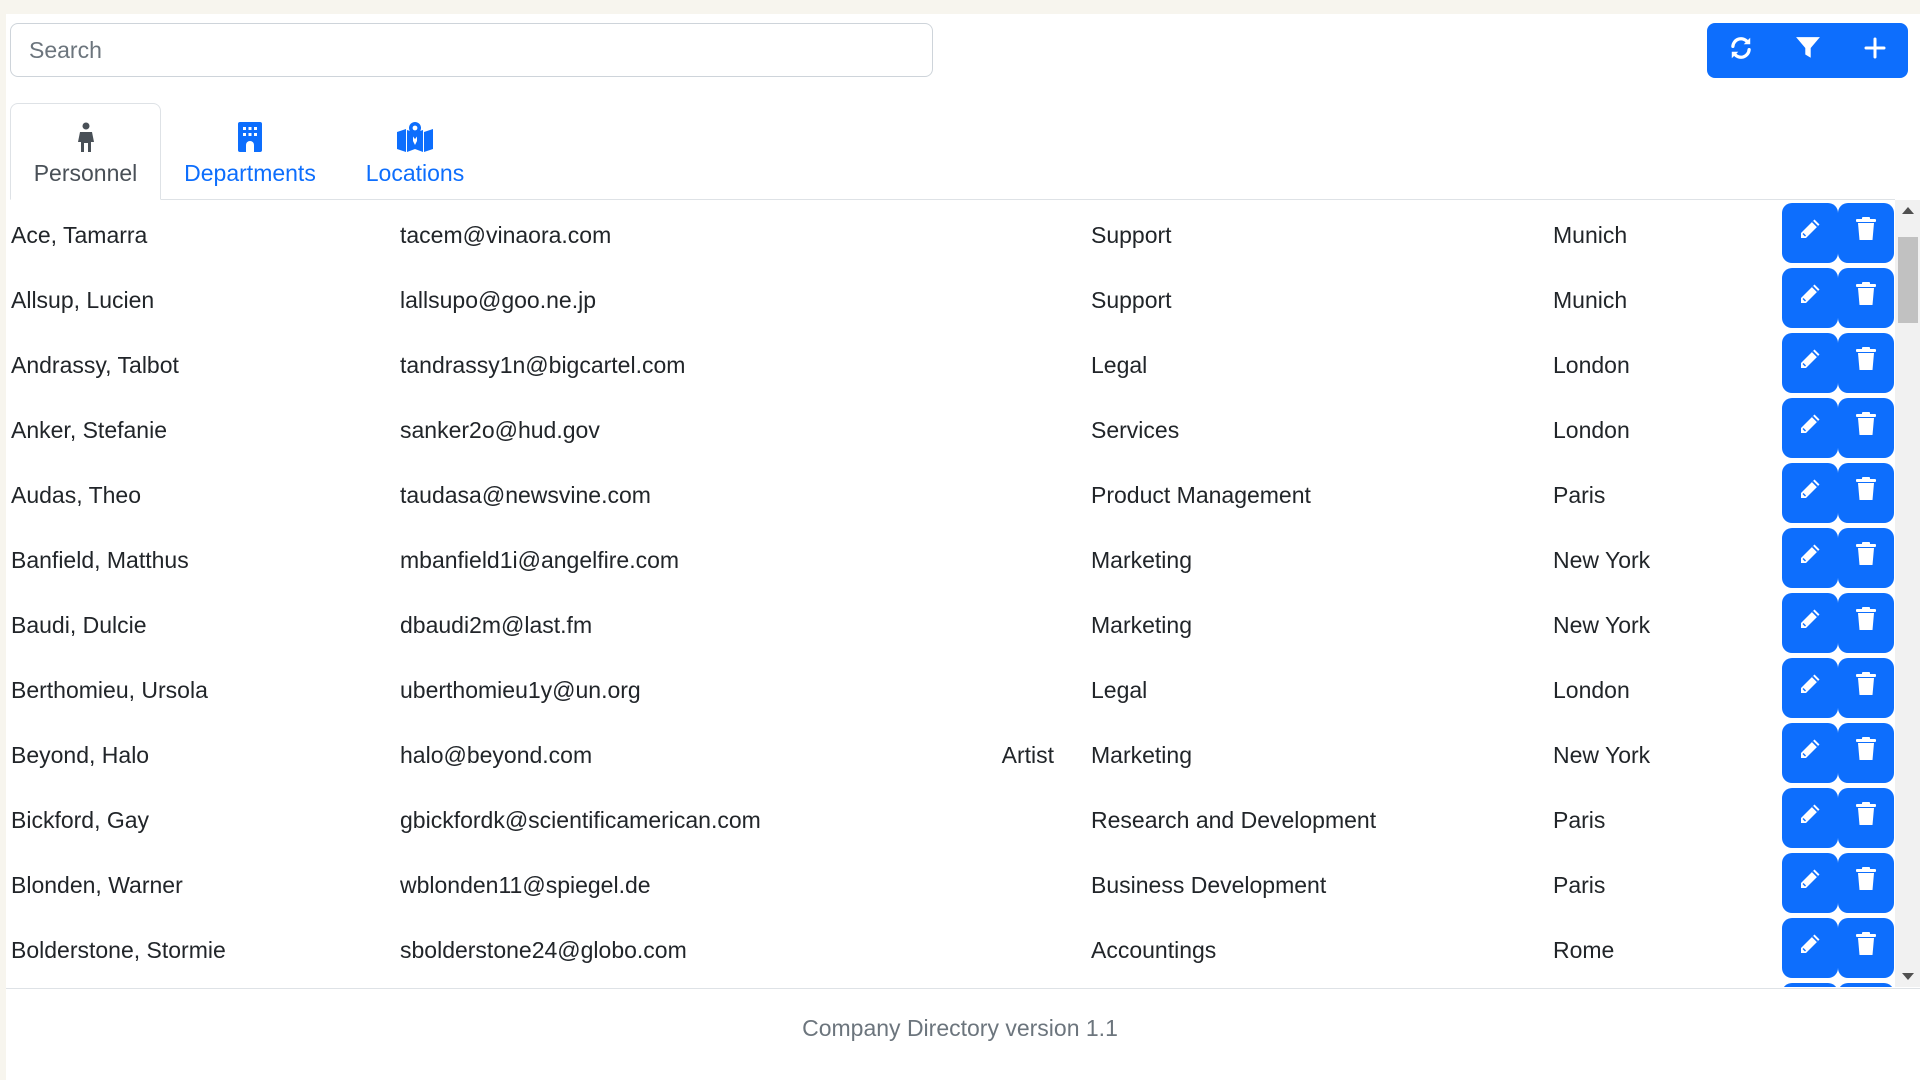  I want to click on person-email: halo@beyond.com, so click(496, 755).